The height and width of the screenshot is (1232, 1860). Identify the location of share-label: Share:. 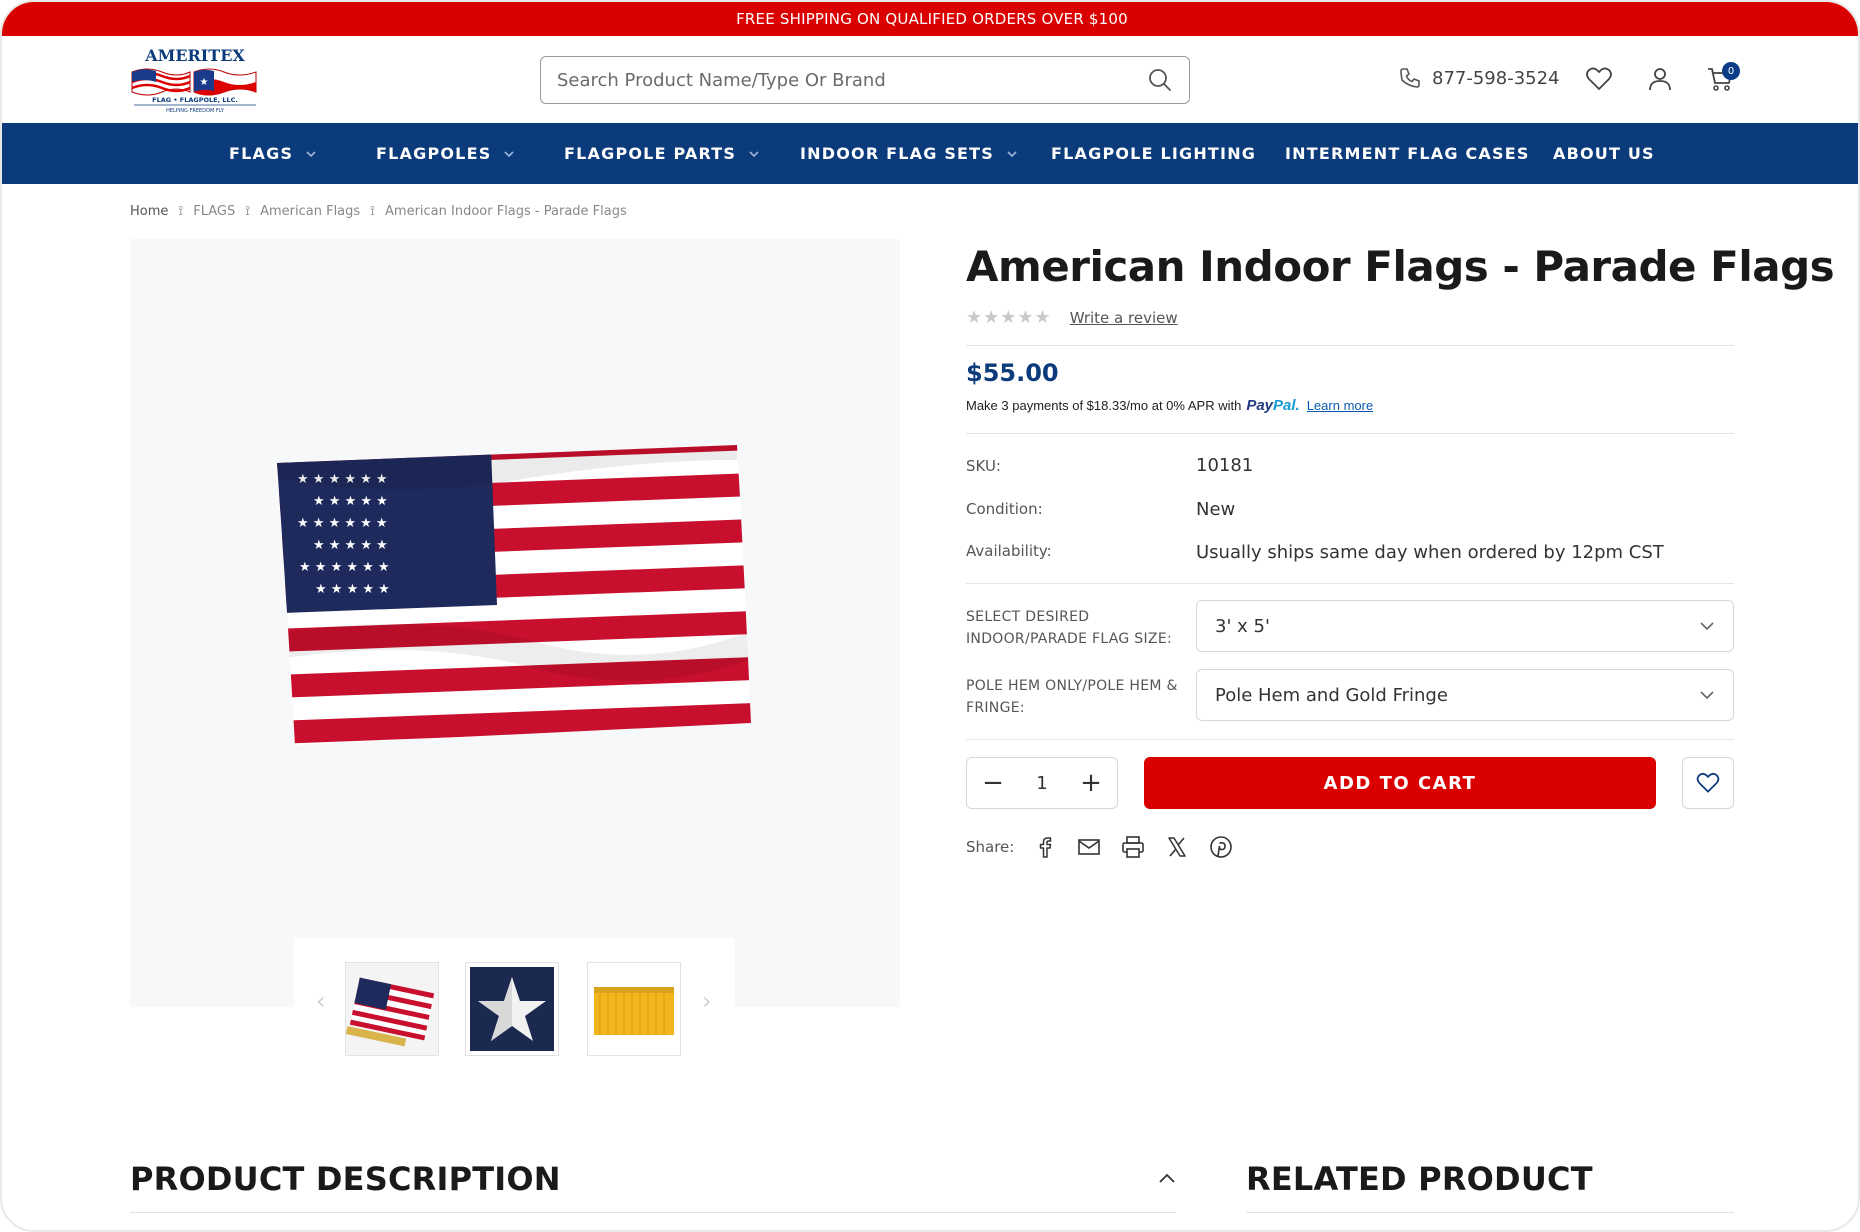
(990, 847).